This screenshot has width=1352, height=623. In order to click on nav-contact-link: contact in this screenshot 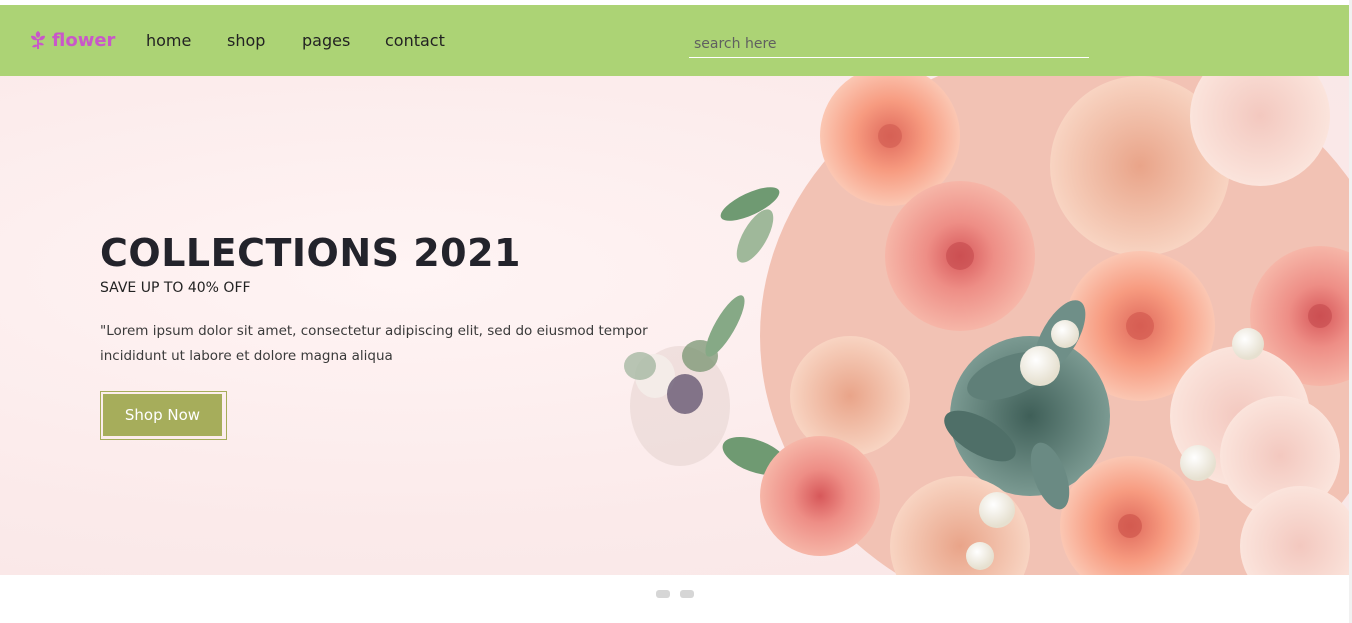, I will do `click(415, 40)`.